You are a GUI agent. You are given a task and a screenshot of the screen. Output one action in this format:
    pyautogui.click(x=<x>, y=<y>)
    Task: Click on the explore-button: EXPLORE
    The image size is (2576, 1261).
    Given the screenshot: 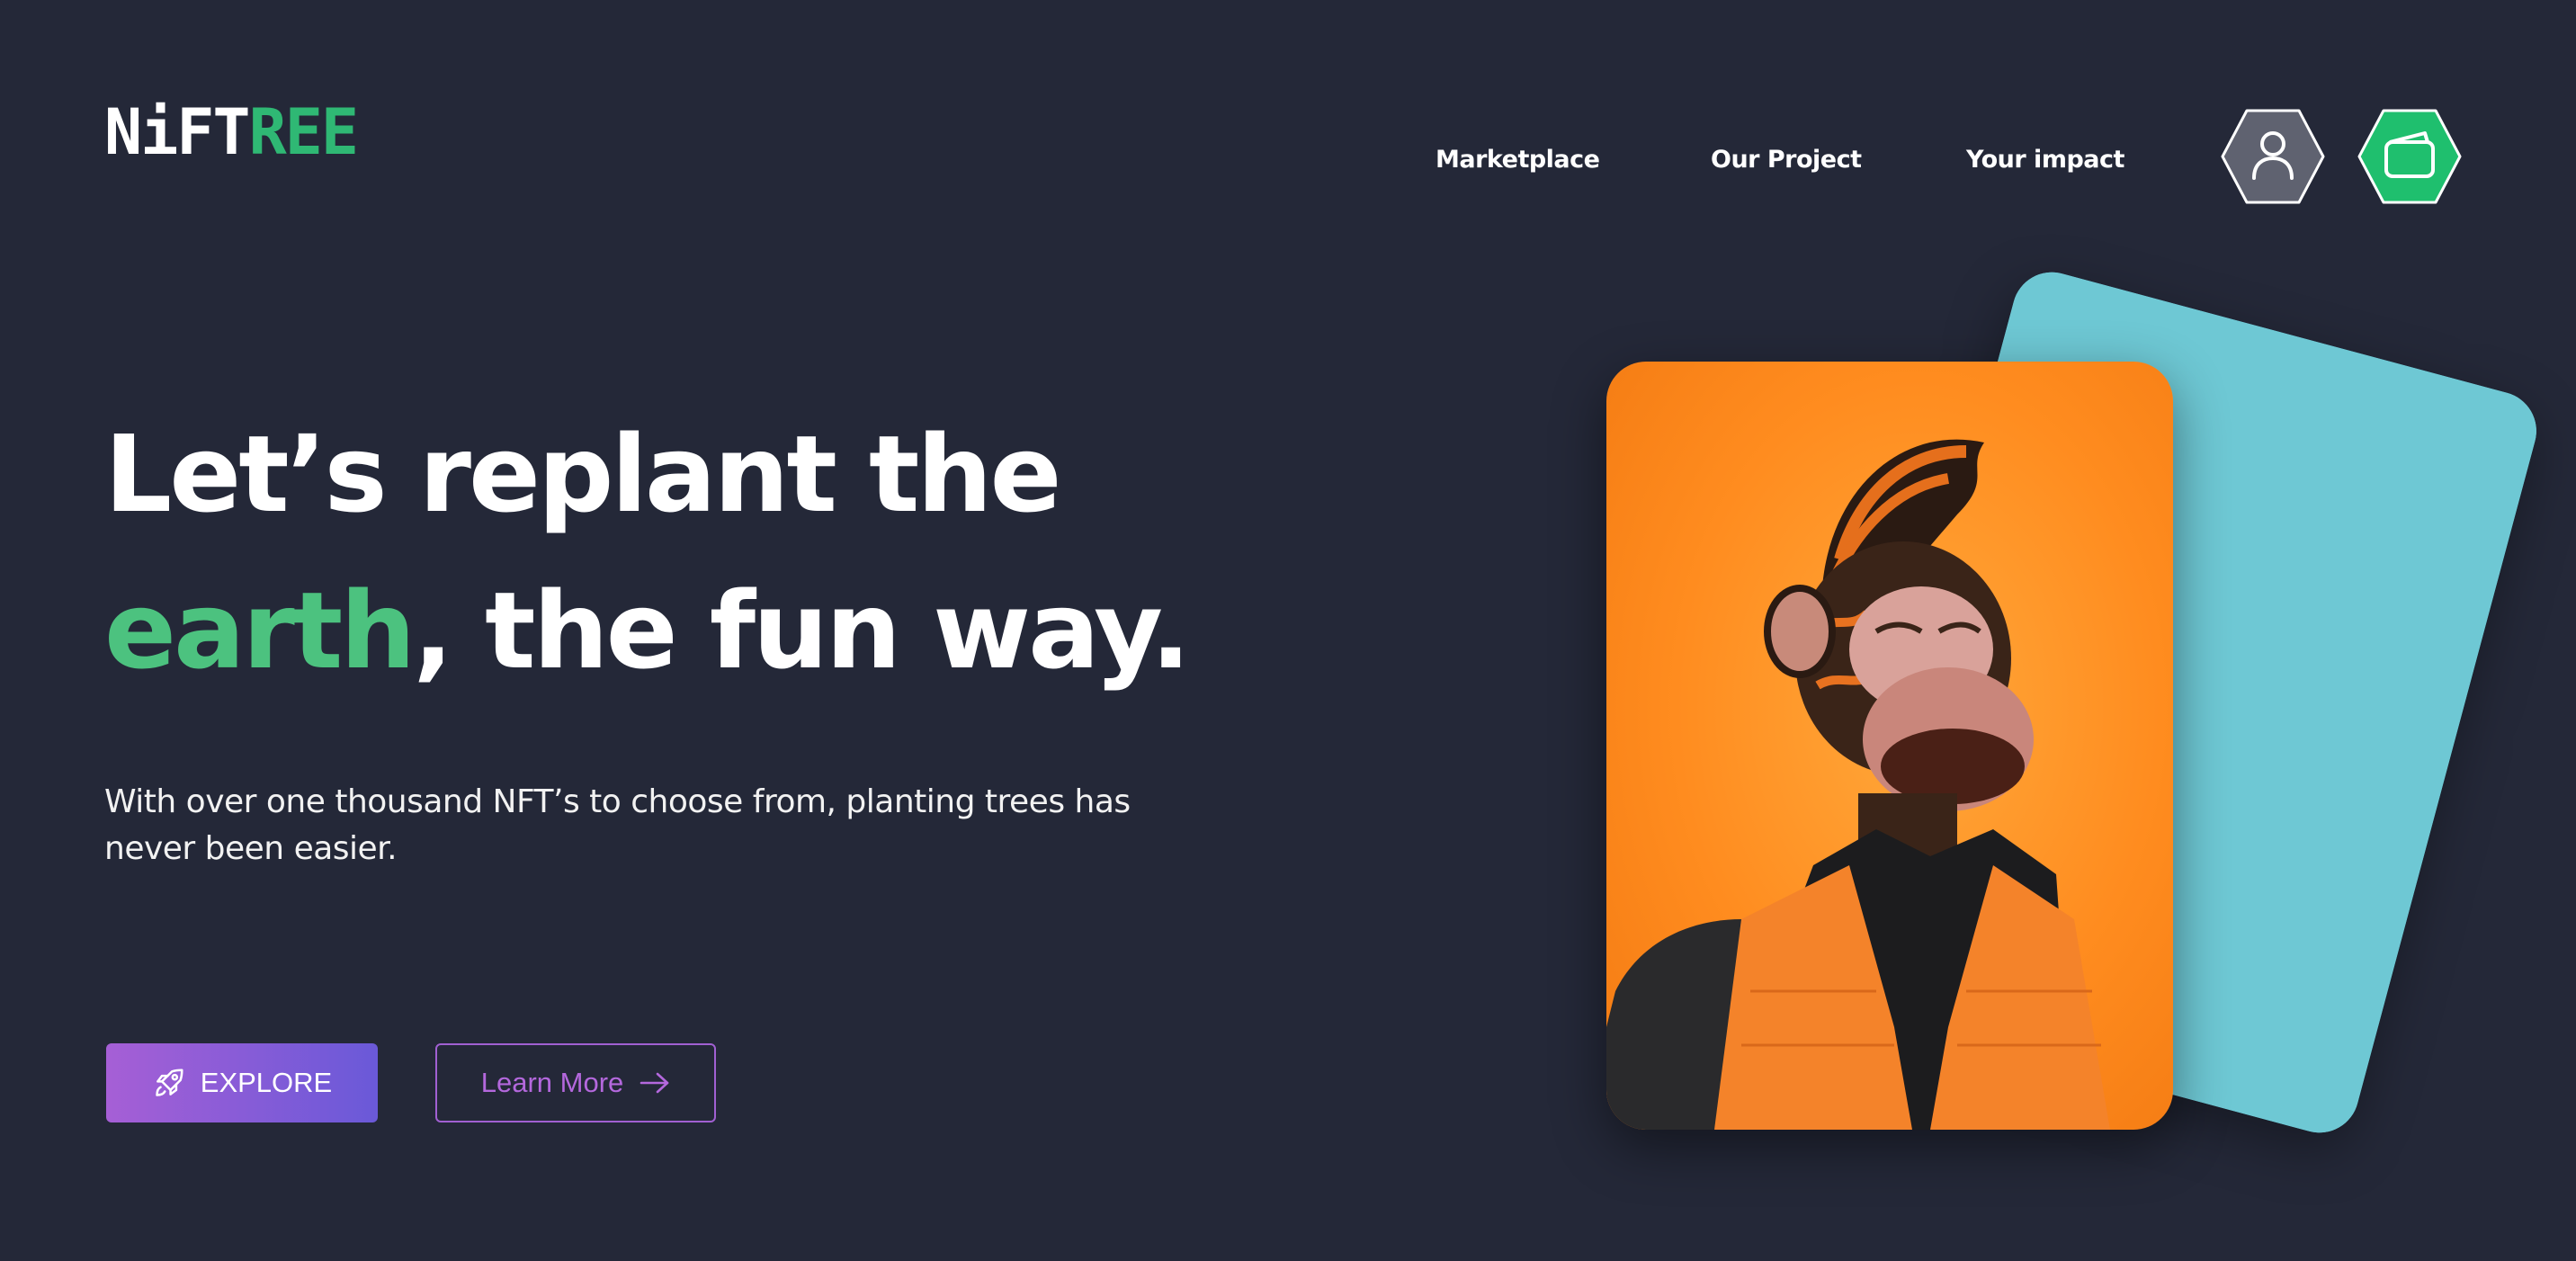 What is the action you would take?
    pyautogui.click(x=242, y=1082)
    